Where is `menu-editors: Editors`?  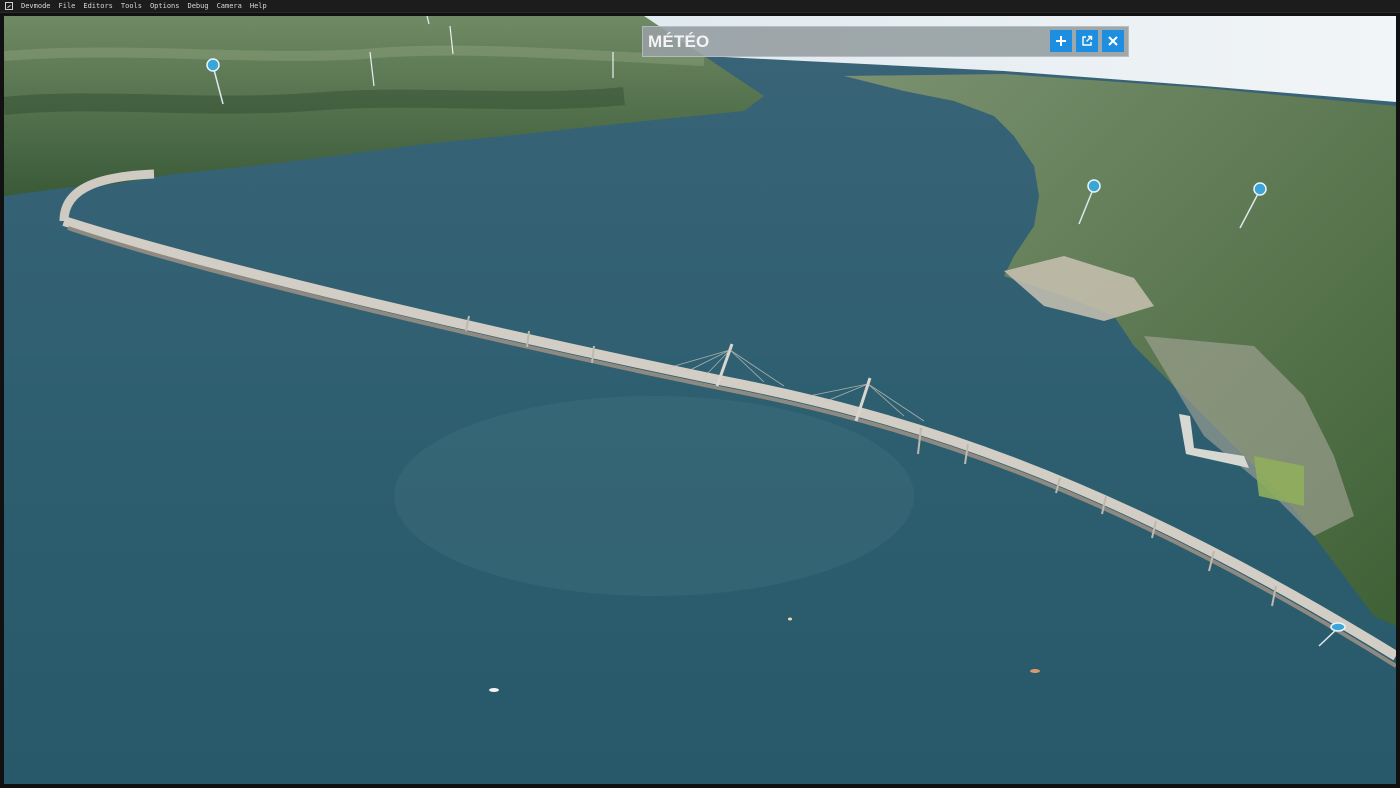
menu-editors: Editors is located at coordinates (98, 6).